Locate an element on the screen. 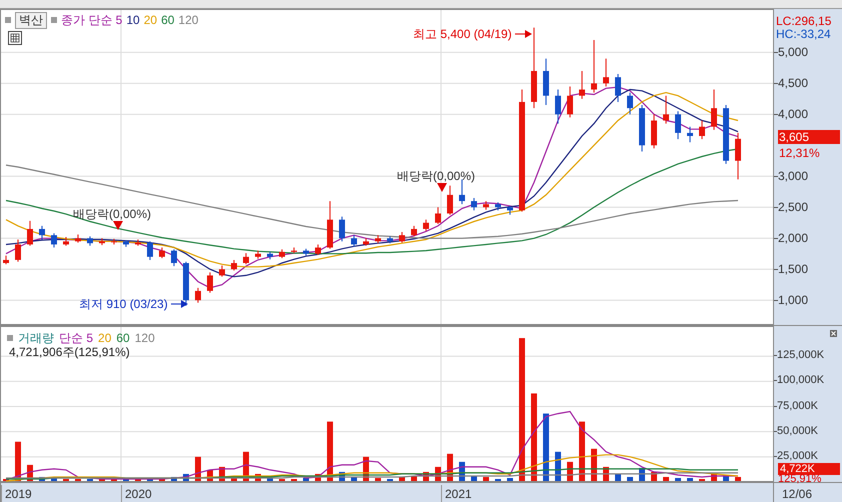 Image resolution: width=842 pixels, height=502 pixels. axis-tick-label: 125,000K is located at coordinates (800, 355).